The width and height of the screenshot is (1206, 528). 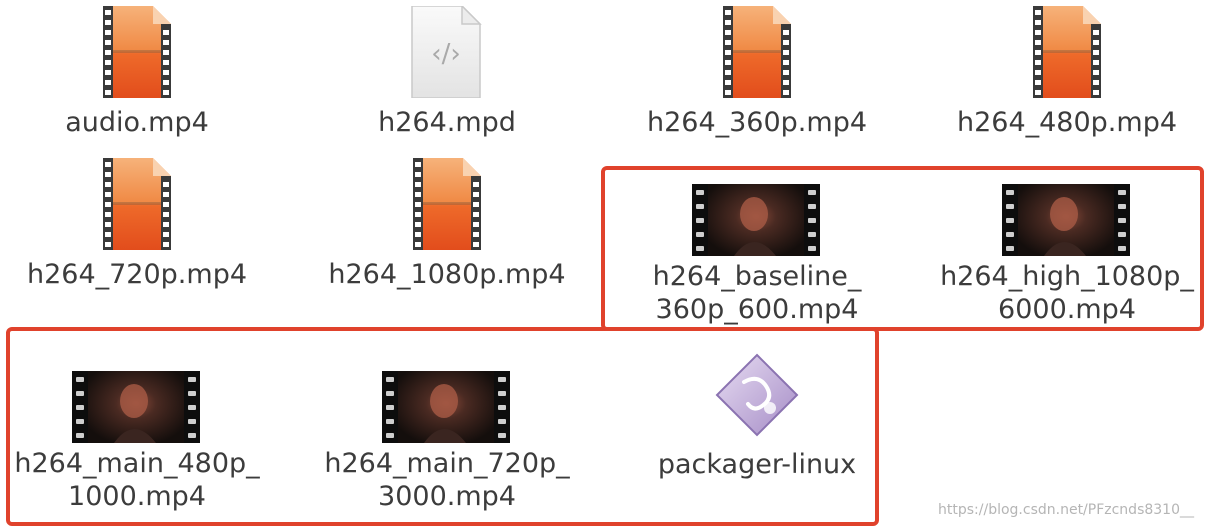 What do you see at coordinates (447, 122) in the screenshot?
I see `file-label: h264.mpd` at bounding box center [447, 122].